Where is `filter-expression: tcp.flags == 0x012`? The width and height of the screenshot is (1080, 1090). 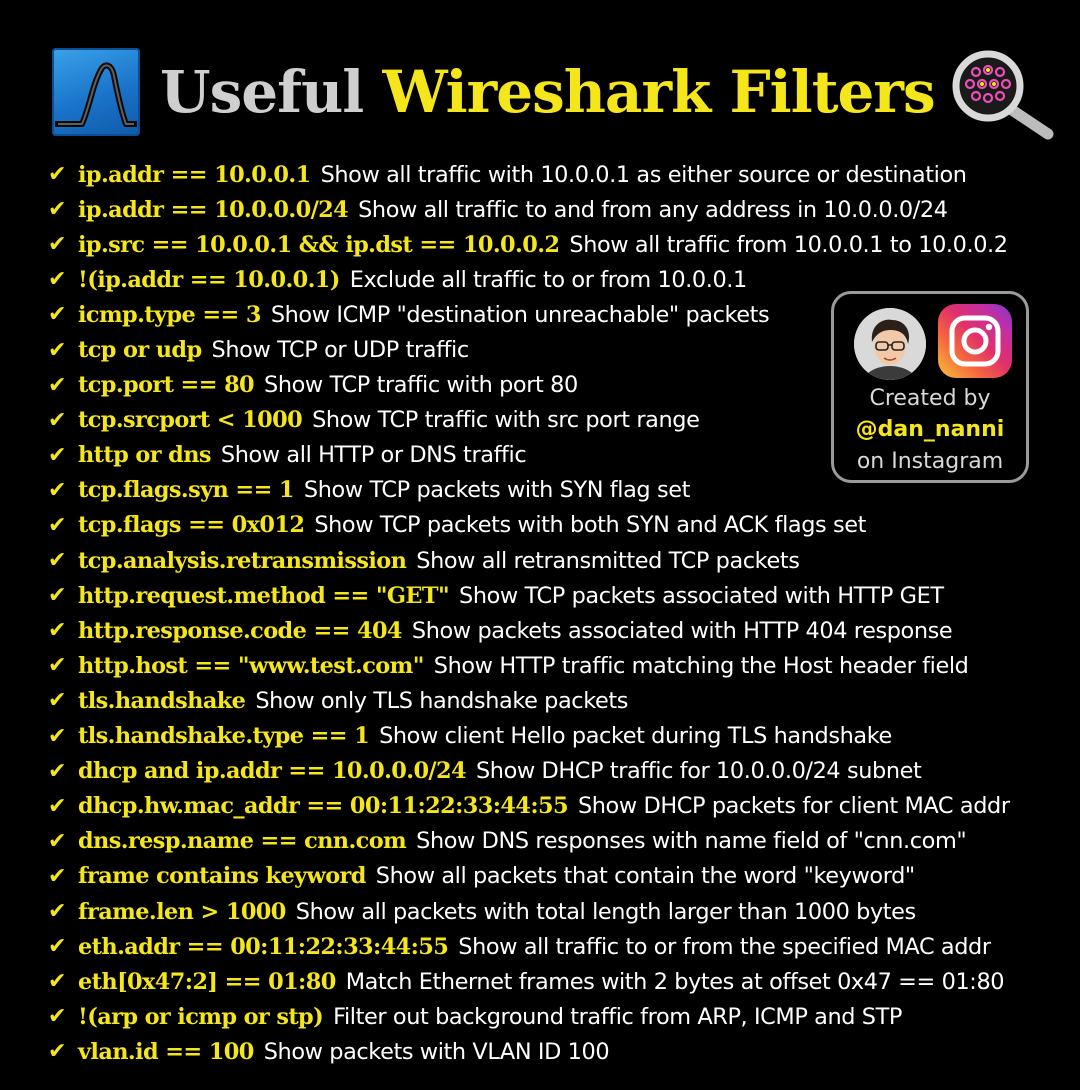
filter-expression: tcp.flags == 0x012 is located at coordinates (191, 525).